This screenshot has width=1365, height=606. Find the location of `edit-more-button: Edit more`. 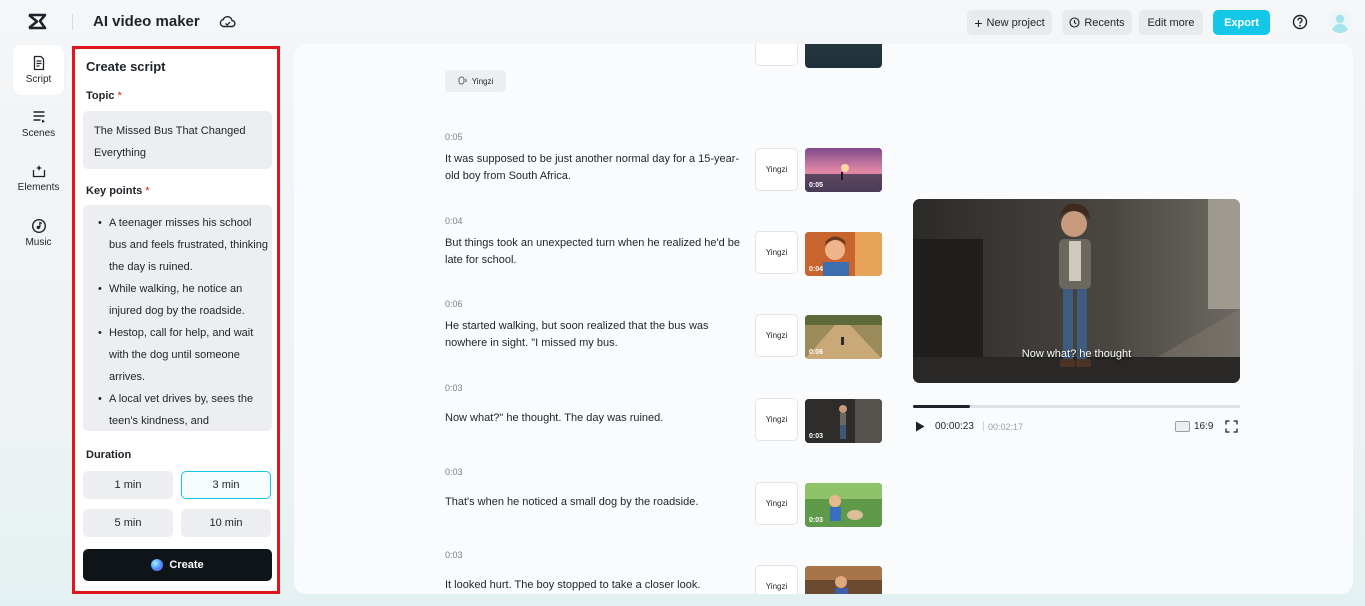

edit-more-button: Edit more is located at coordinates (1171, 22).